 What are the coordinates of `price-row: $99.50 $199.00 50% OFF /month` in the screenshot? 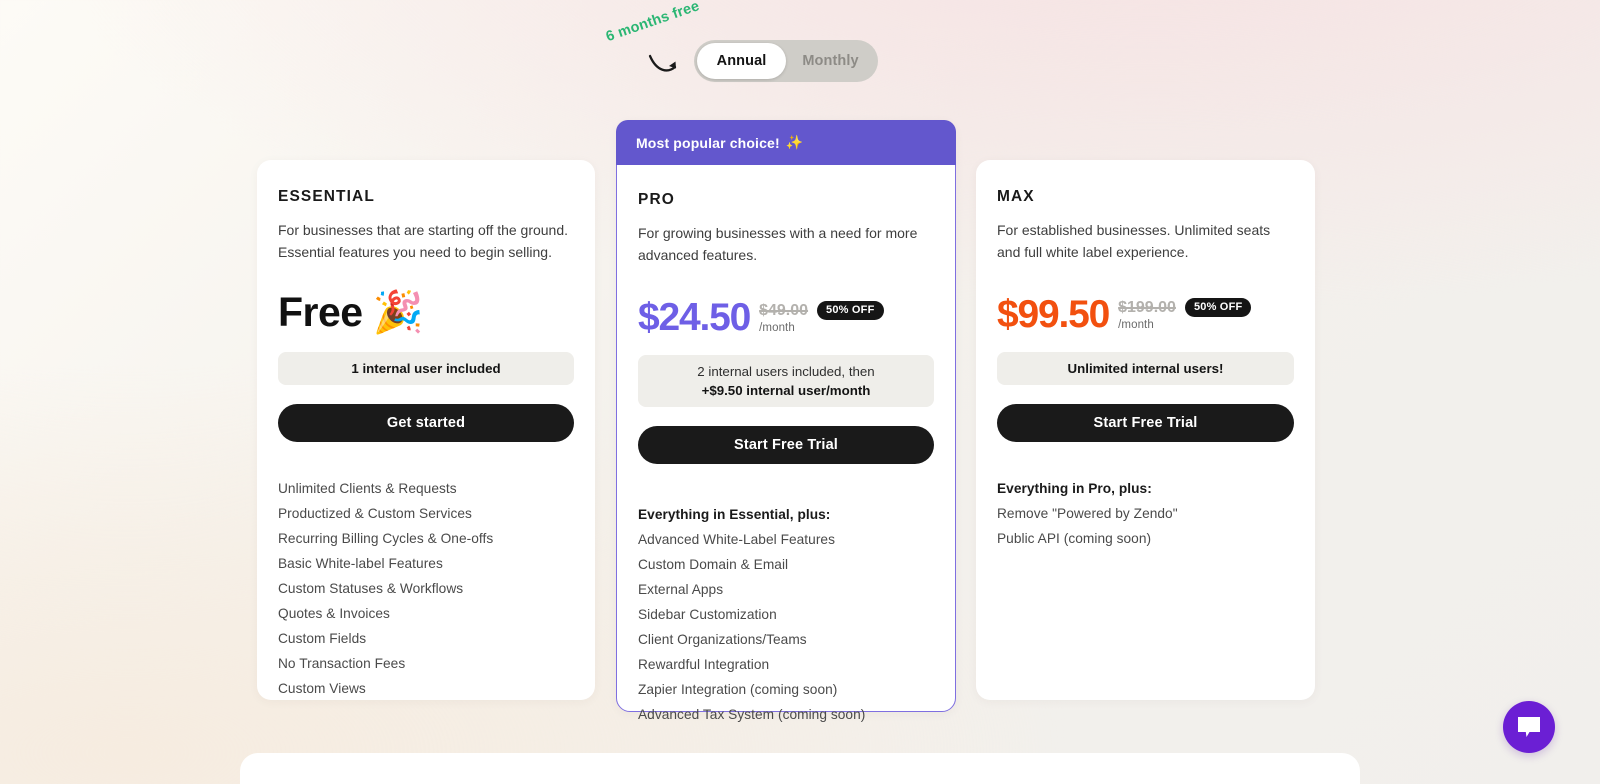 It's located at (1145, 310).